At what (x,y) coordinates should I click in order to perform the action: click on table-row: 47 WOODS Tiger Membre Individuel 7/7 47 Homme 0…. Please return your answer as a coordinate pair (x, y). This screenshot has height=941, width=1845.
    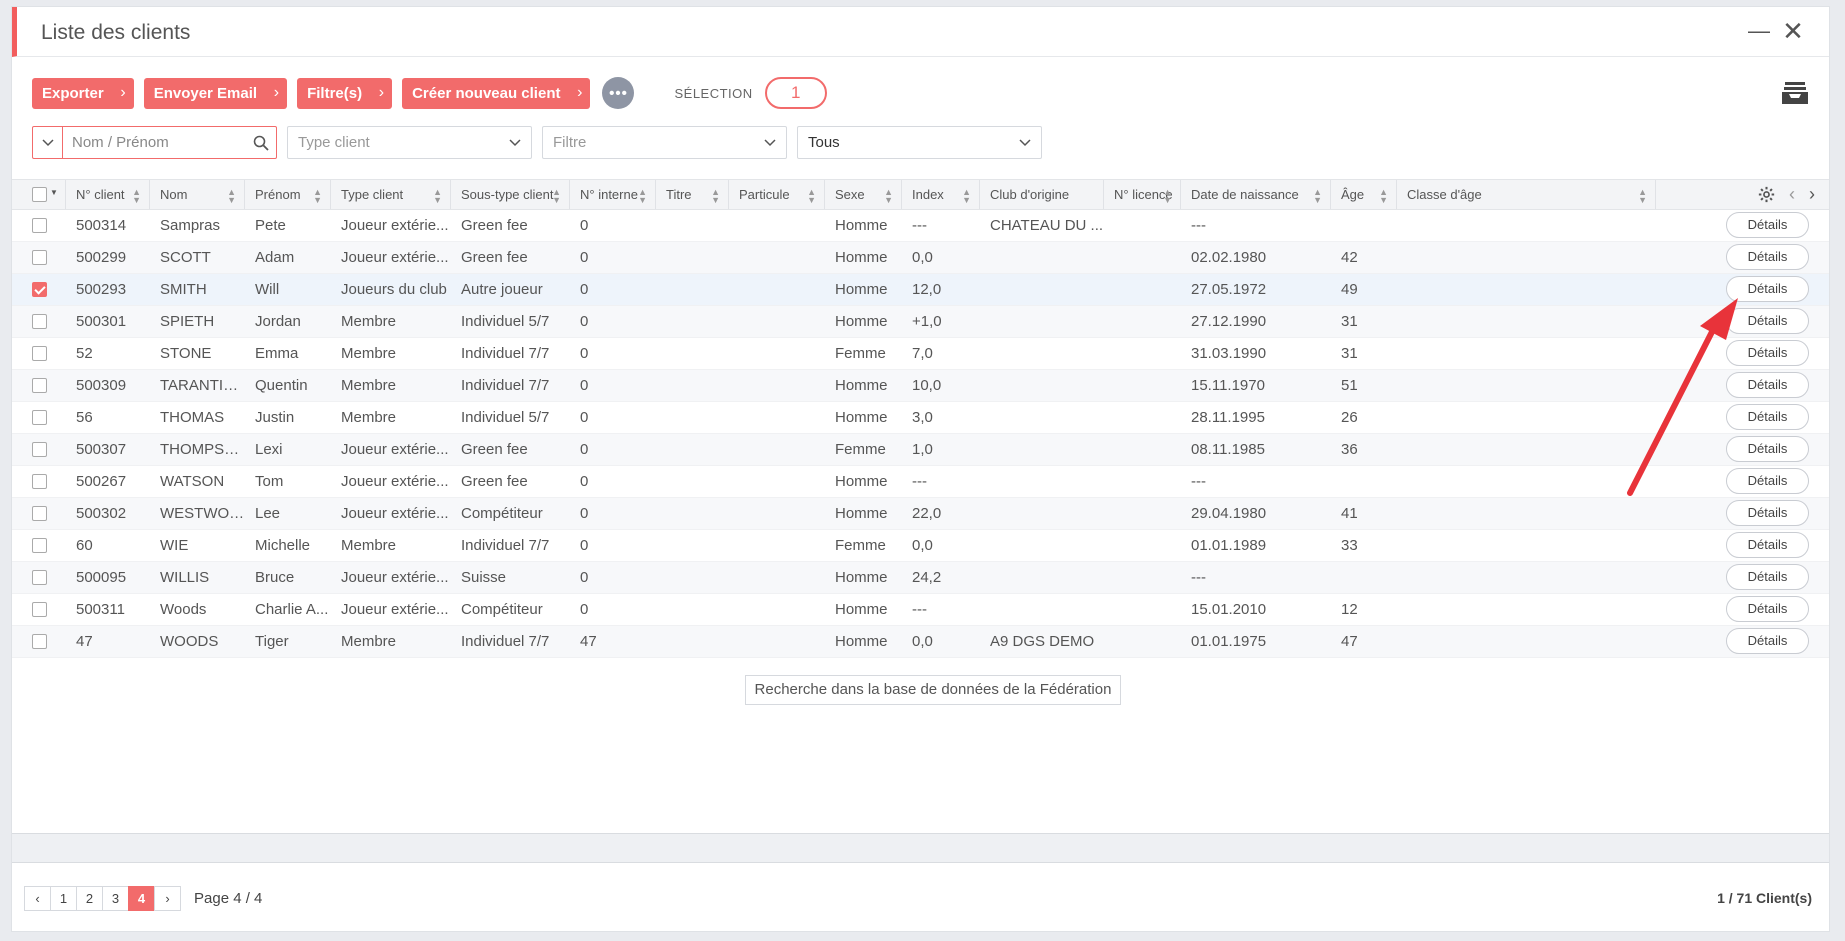
    Looking at the image, I should click on (920, 642).